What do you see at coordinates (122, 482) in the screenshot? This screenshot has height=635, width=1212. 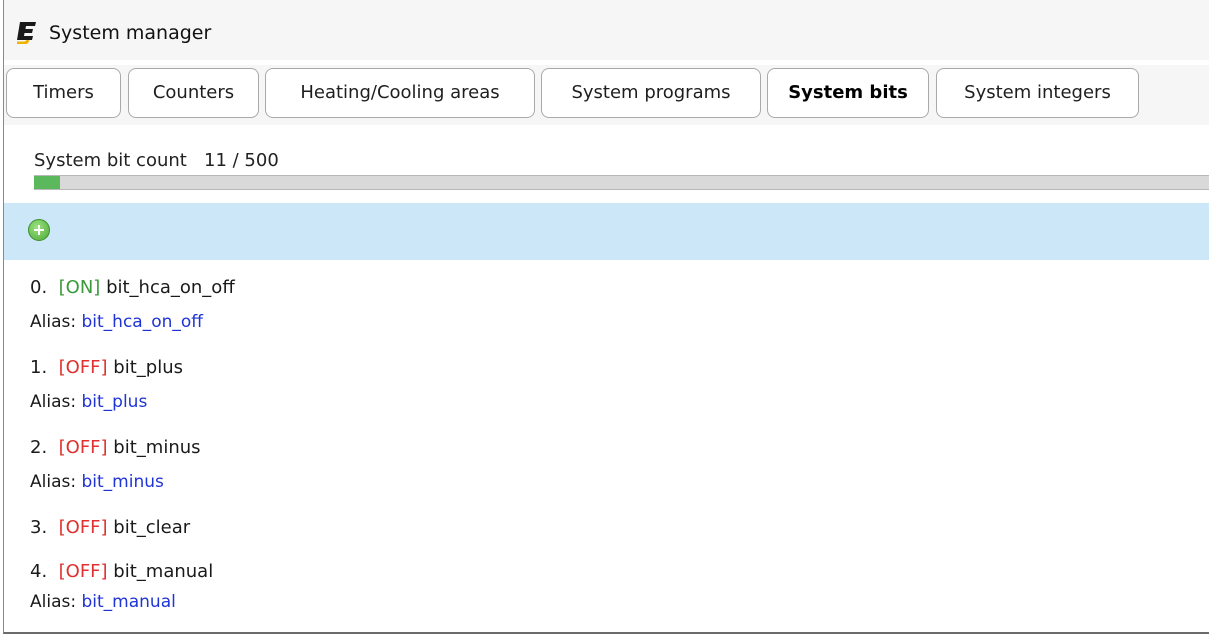 I see `bit-alias: bit_minus` at bounding box center [122, 482].